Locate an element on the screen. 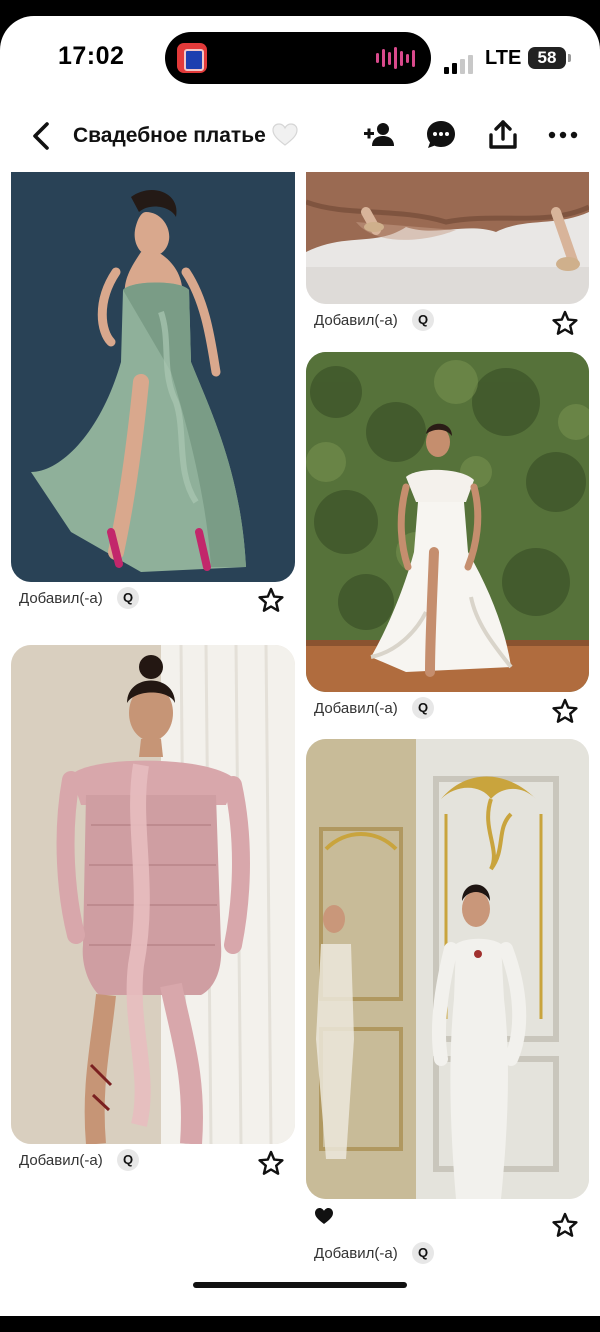 Image resolution: width=600 pixels, height=1332 pixels. add-collaborator-icon is located at coordinates (379, 135).